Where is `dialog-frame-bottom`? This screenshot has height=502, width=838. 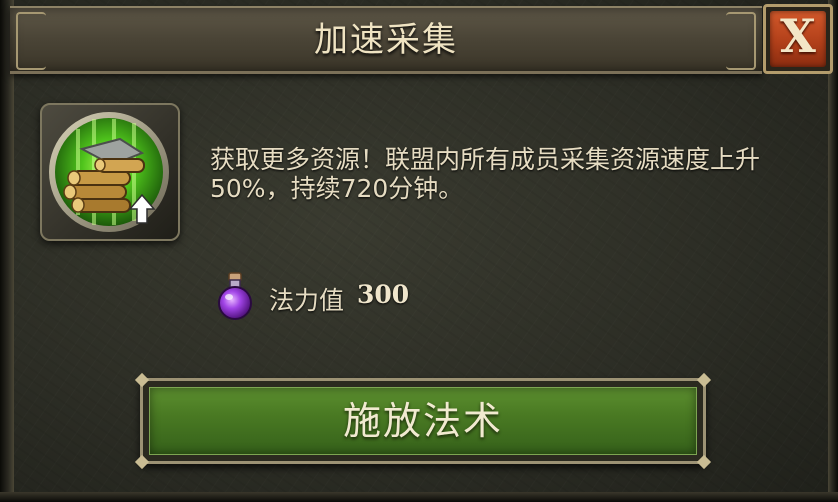 dialog-frame-bottom is located at coordinates (419, 497).